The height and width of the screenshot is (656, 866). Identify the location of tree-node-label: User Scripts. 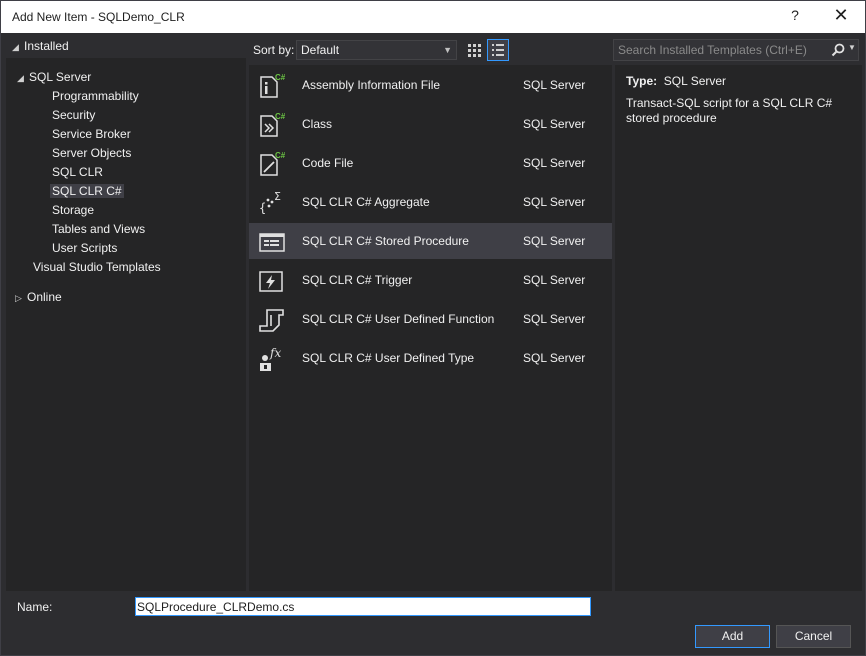
(85, 248).